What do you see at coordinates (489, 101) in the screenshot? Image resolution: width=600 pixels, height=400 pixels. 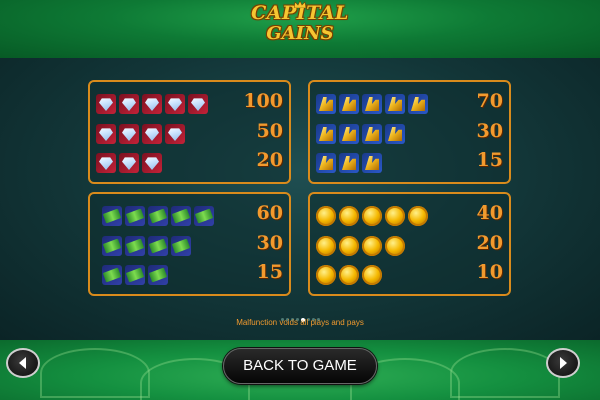 I see `payout-value: 70` at bounding box center [489, 101].